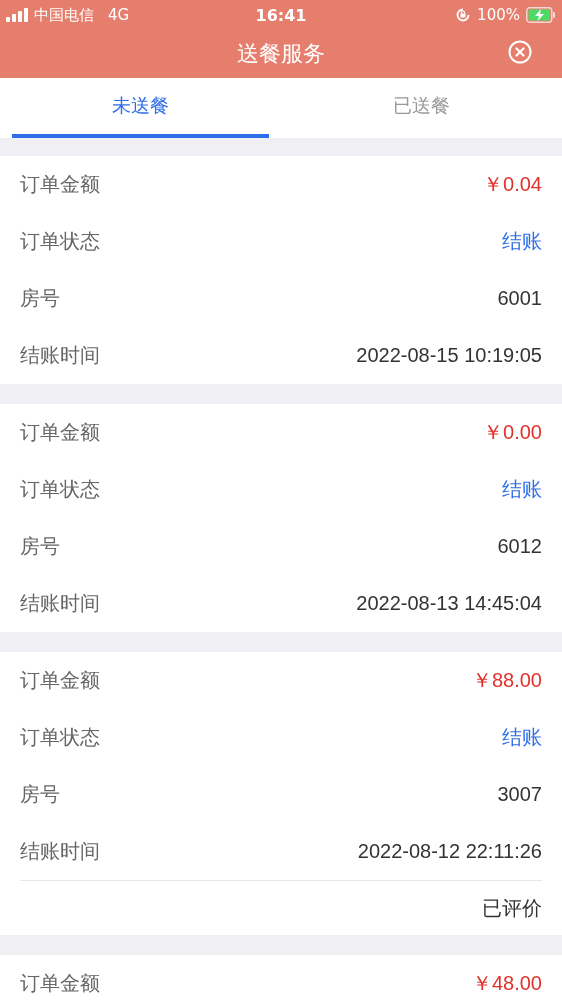  I want to click on field-value: 6001, so click(519, 298).